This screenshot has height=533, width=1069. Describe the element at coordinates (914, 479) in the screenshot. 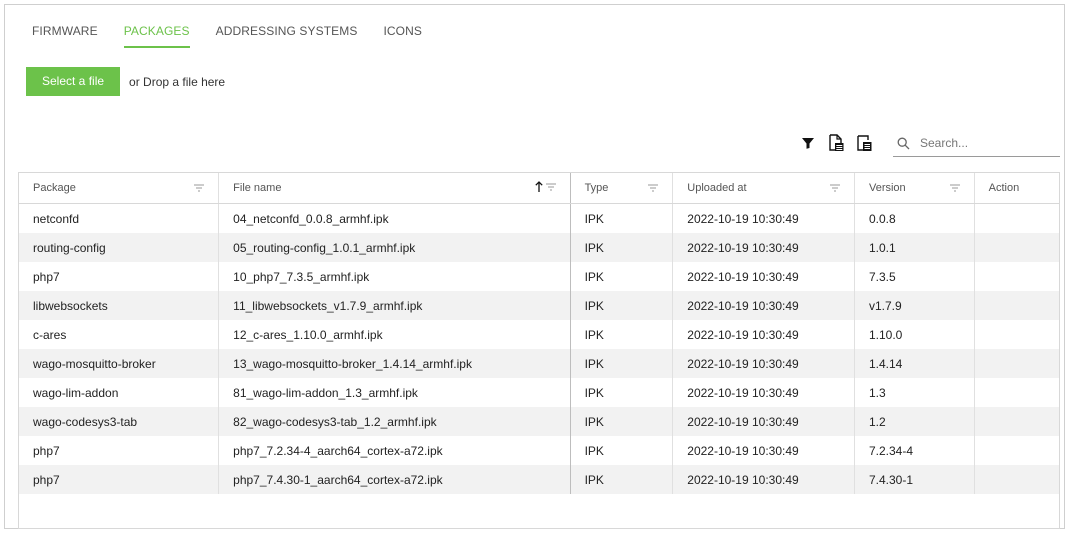

I see `cell-version: 7.4.30-1` at that location.